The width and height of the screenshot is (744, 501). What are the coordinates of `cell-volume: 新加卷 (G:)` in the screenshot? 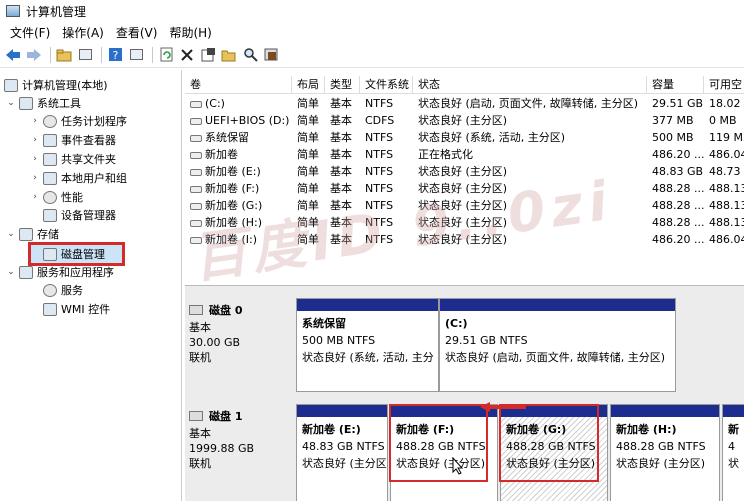 It's located at (238, 205).